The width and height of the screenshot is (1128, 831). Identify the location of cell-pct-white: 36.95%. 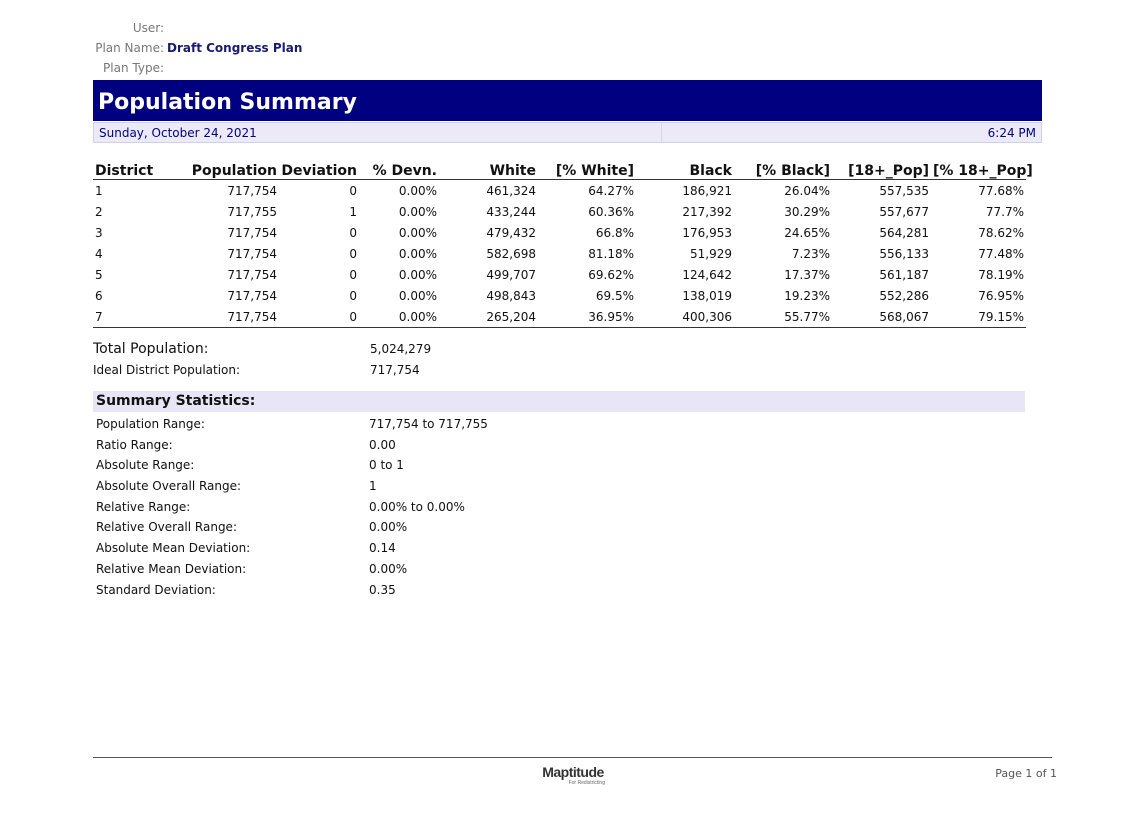
(587, 317).